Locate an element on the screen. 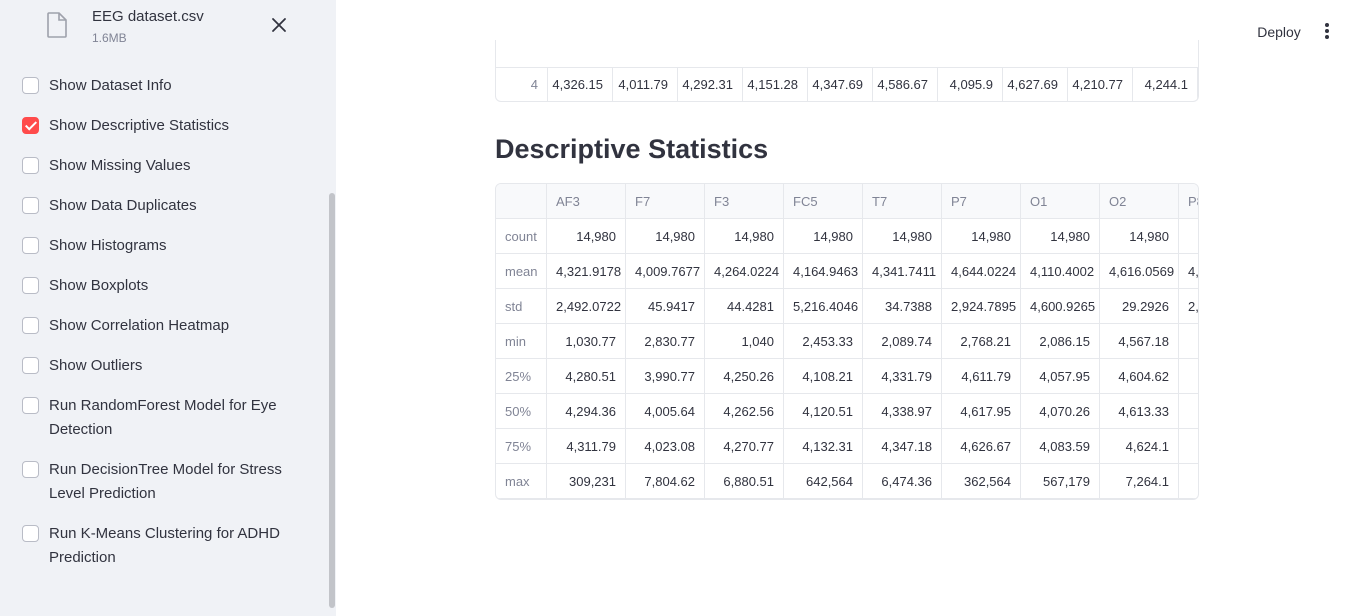 Image resolution: width=1364 pixels, height=616 pixels. table-cell: 642,564 is located at coordinates (823, 481).